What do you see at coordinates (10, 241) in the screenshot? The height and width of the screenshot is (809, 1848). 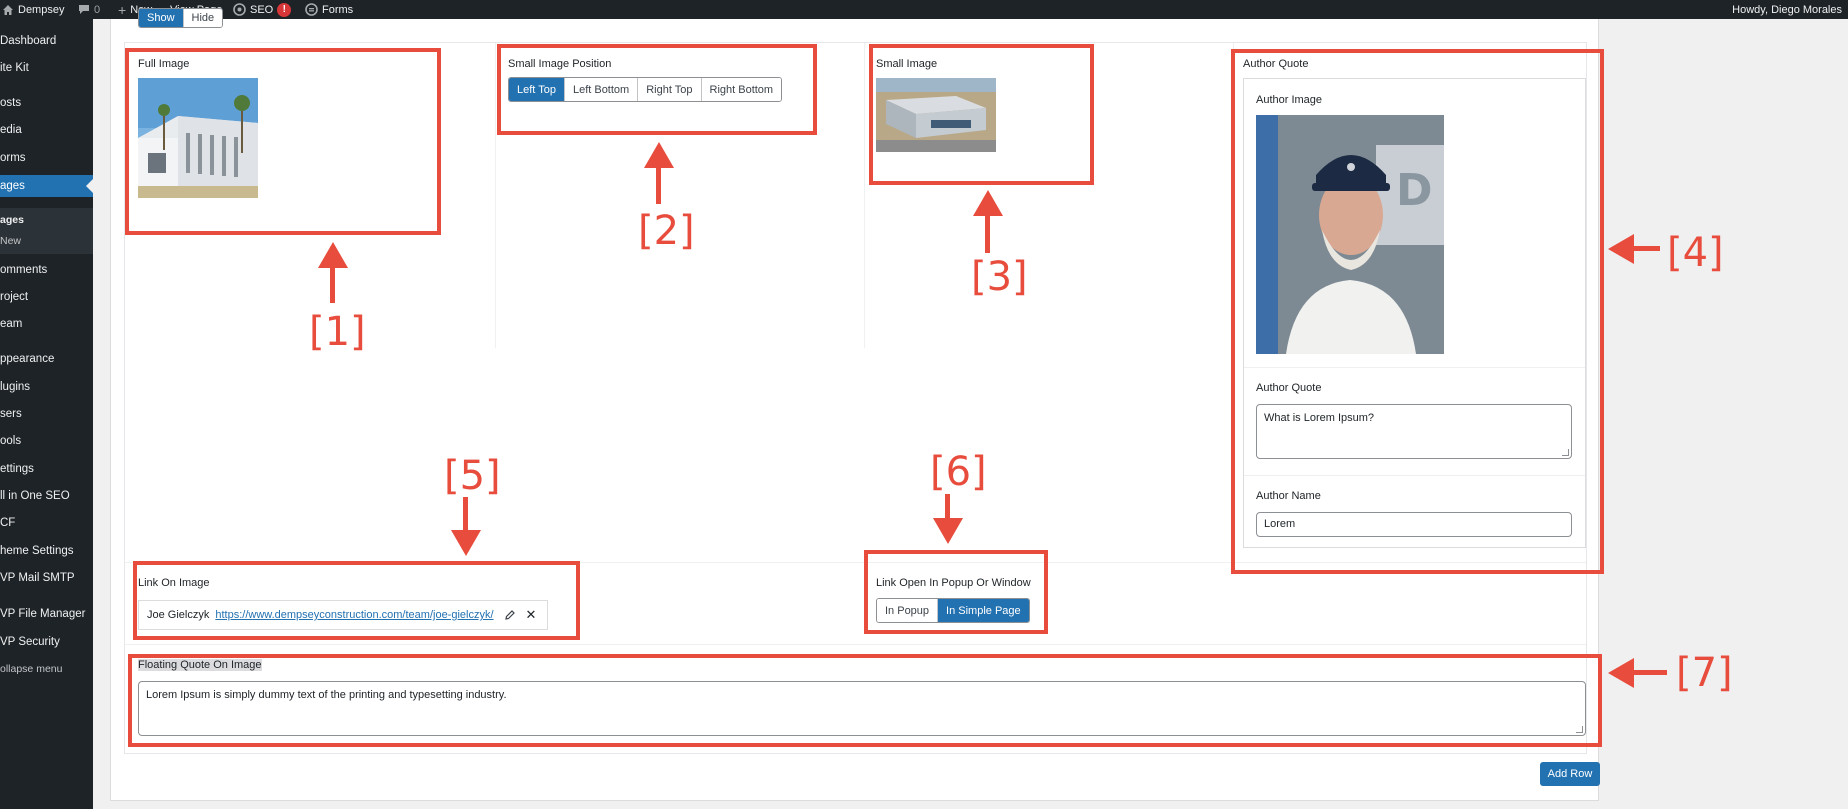 I see `submenu-add-new: New` at bounding box center [10, 241].